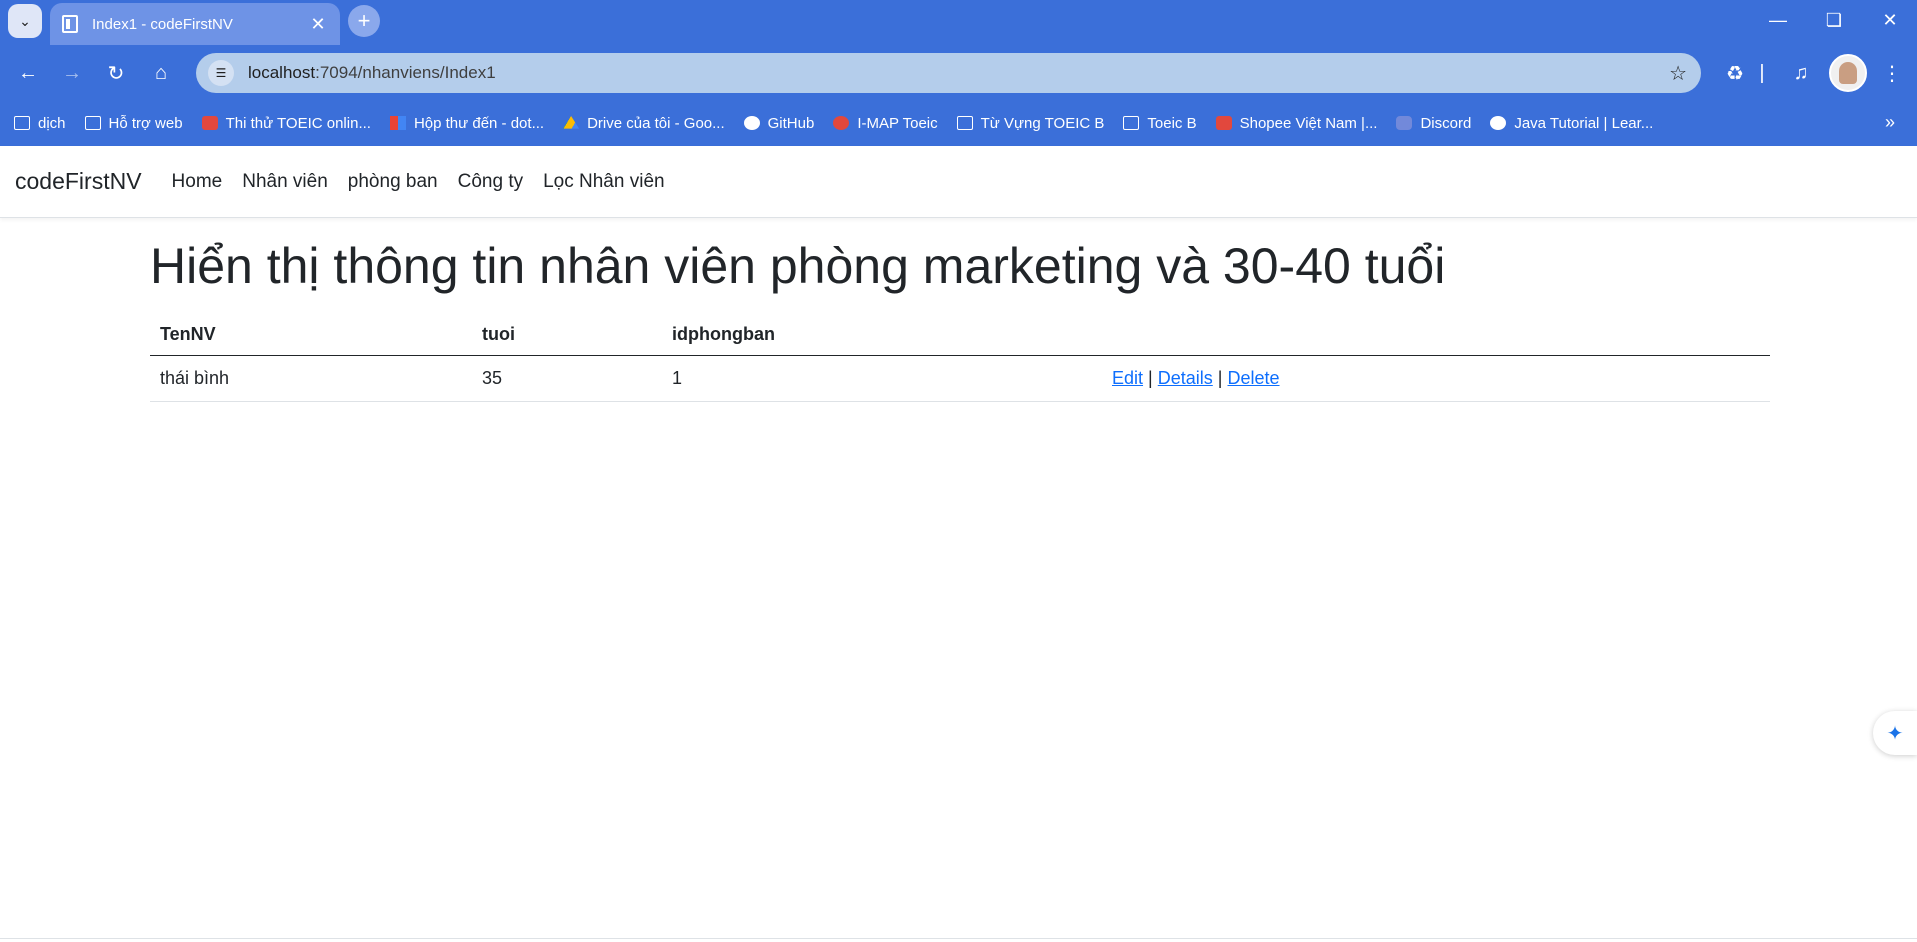 This screenshot has width=1917, height=942. Describe the element at coordinates (1172, 123) in the screenshot. I see `bookmark-label: Toeic B` at that location.